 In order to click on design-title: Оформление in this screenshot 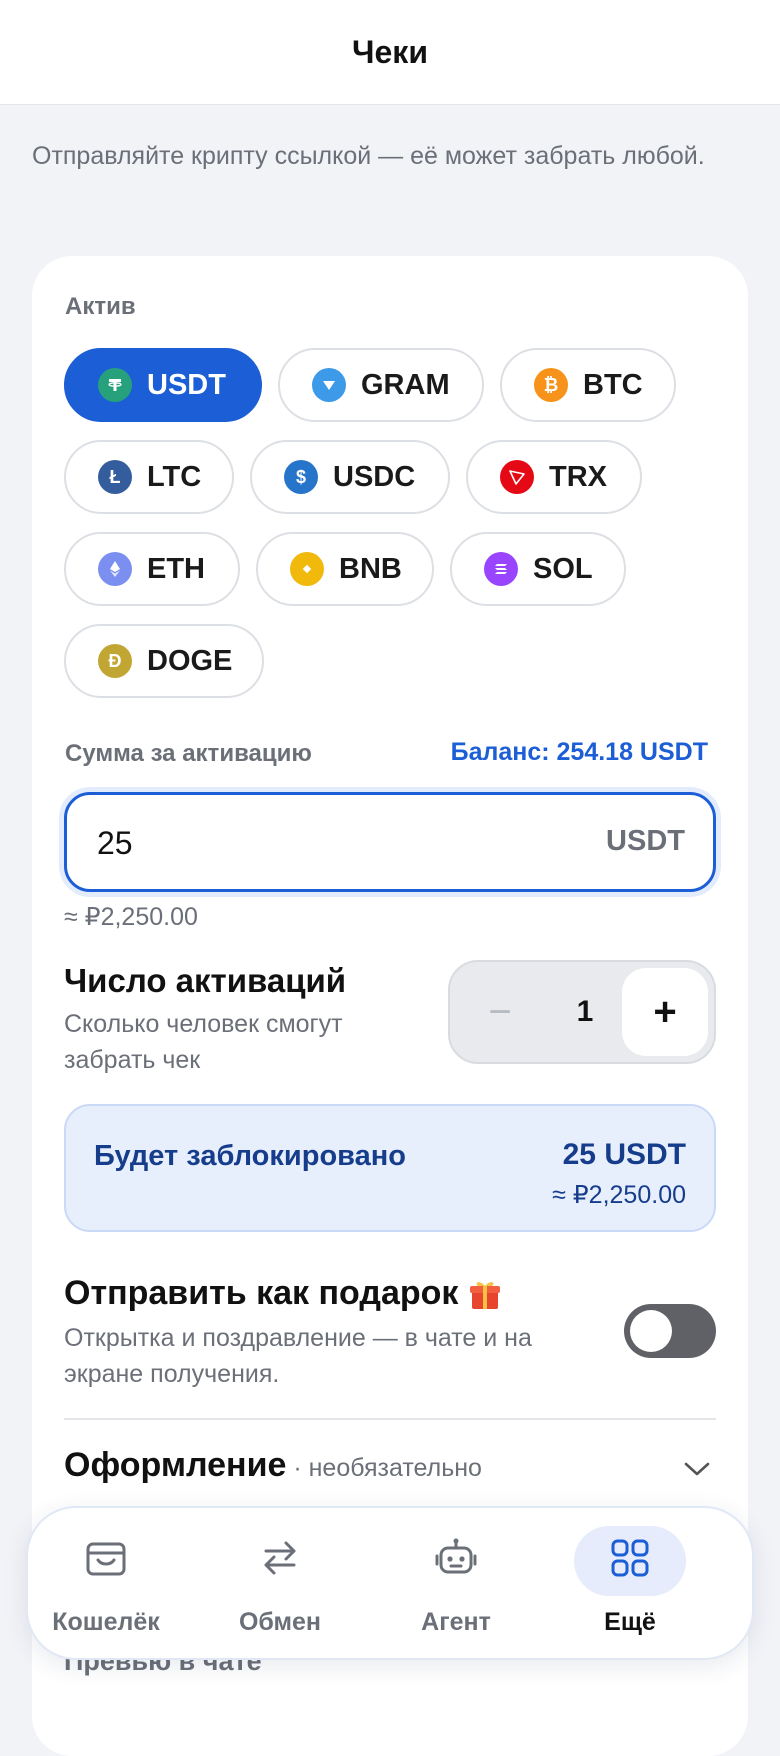, I will do `click(175, 1465)`.